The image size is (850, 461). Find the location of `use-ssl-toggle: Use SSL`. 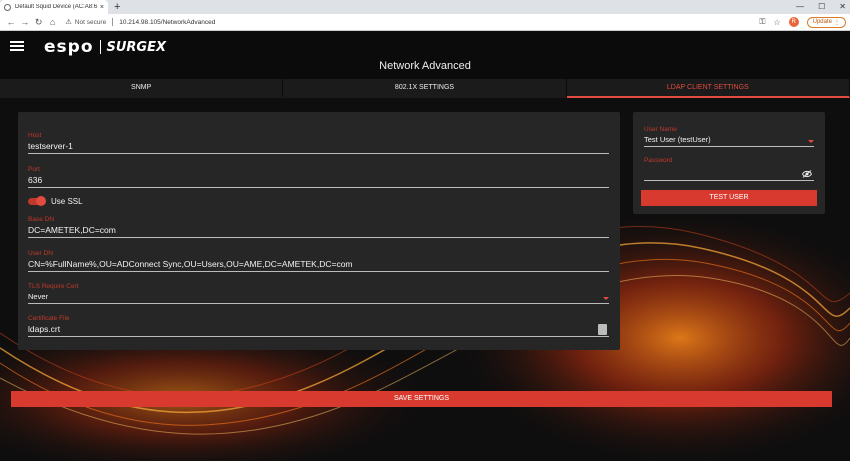

use-ssl-toggle: Use SSL is located at coordinates (55, 201).